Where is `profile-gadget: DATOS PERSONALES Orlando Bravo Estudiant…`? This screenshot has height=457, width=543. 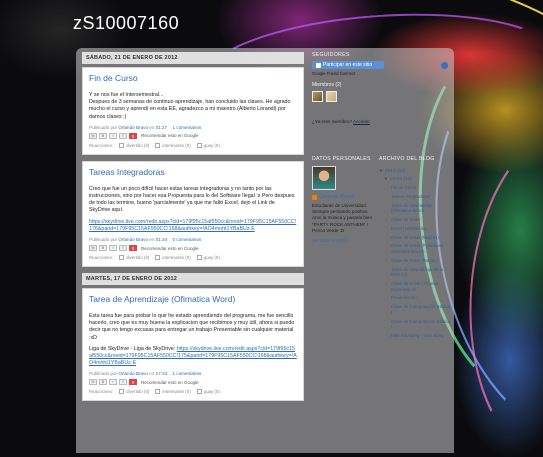
profile-gadget: DATOS PERSONALES Orlando Bravo Estudiant… is located at coordinates (344, 199).